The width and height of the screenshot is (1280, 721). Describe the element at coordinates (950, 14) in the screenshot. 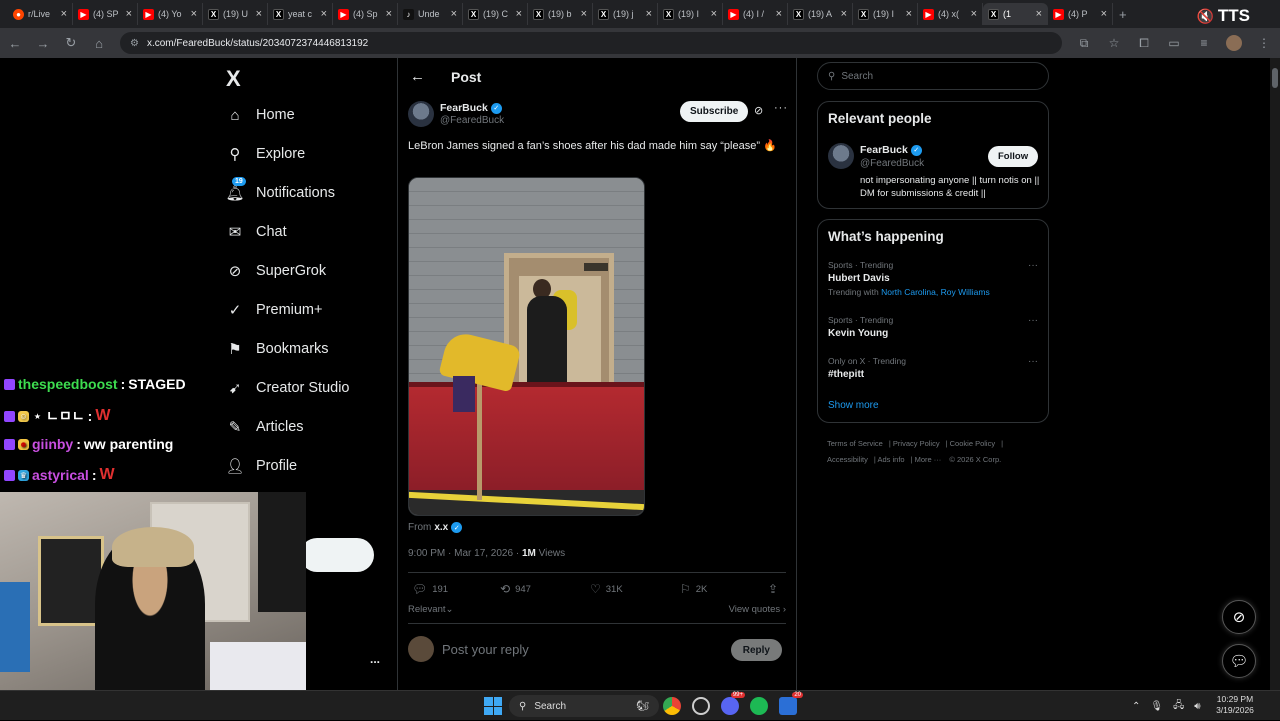

I see `browser-tab: ▶ (4) x(×` at that location.